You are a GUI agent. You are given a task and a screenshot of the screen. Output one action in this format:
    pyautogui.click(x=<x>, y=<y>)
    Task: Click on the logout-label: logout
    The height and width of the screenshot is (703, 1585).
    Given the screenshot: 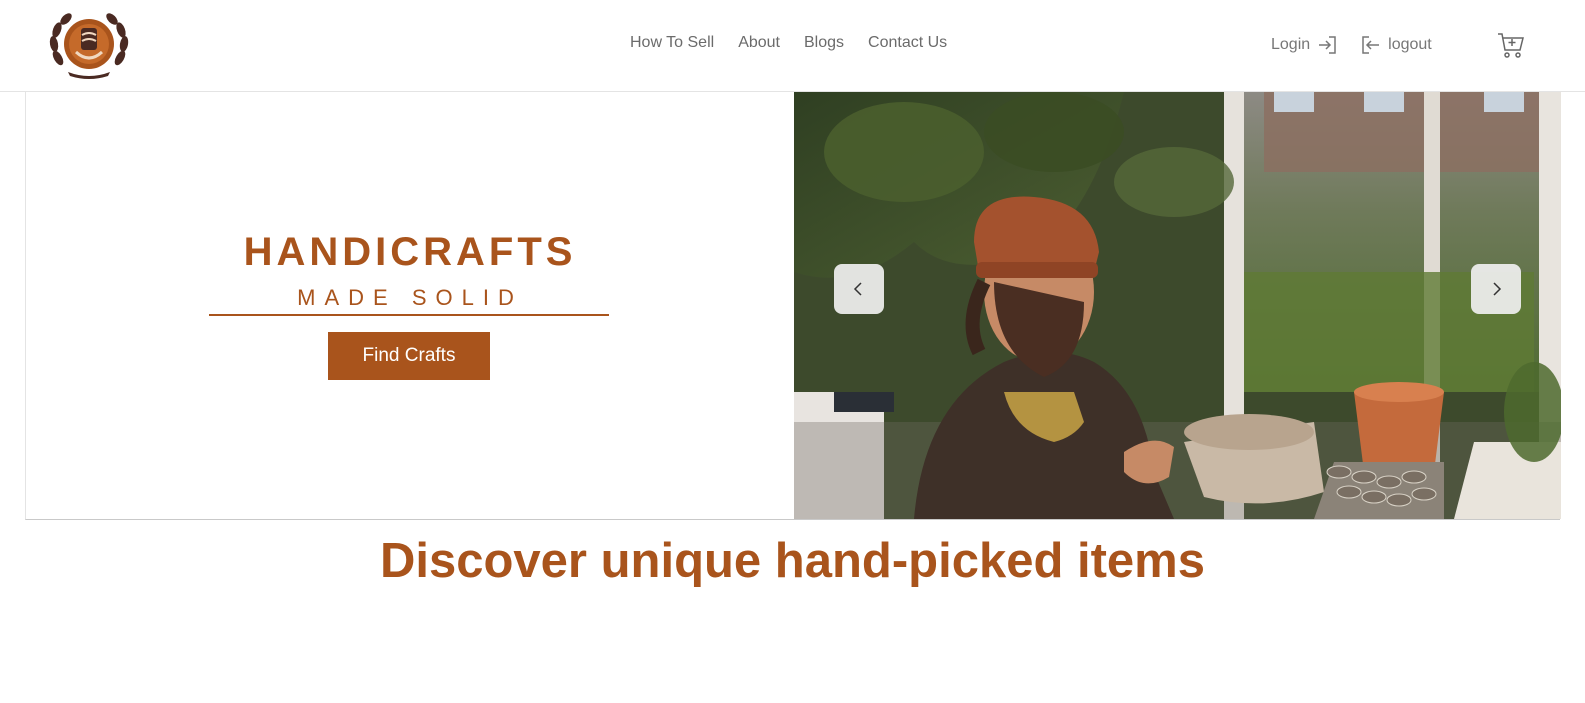 What is the action you would take?
    pyautogui.click(x=1410, y=44)
    